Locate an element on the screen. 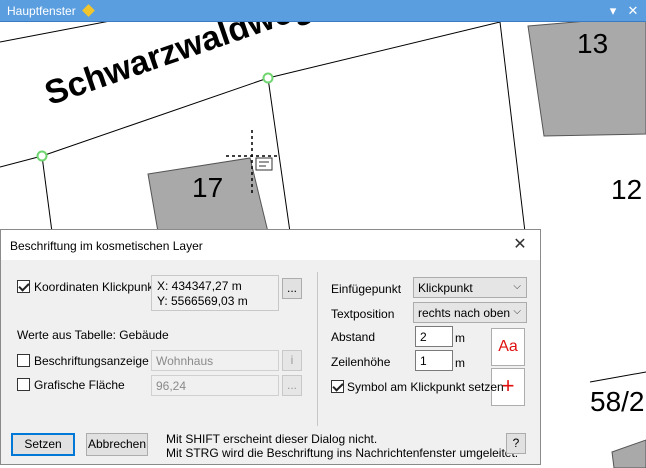 This screenshot has width=646, height=468. coord-x: X: 434347,27 m is located at coordinates (199, 286).